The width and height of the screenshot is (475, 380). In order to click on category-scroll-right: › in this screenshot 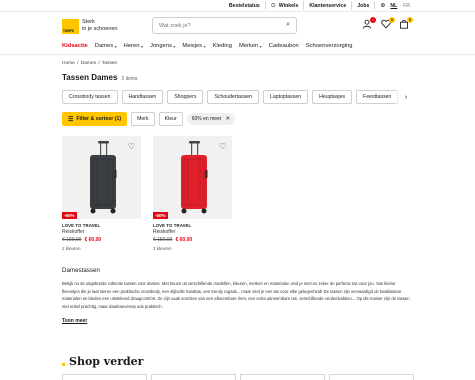, I will do `click(406, 97)`.